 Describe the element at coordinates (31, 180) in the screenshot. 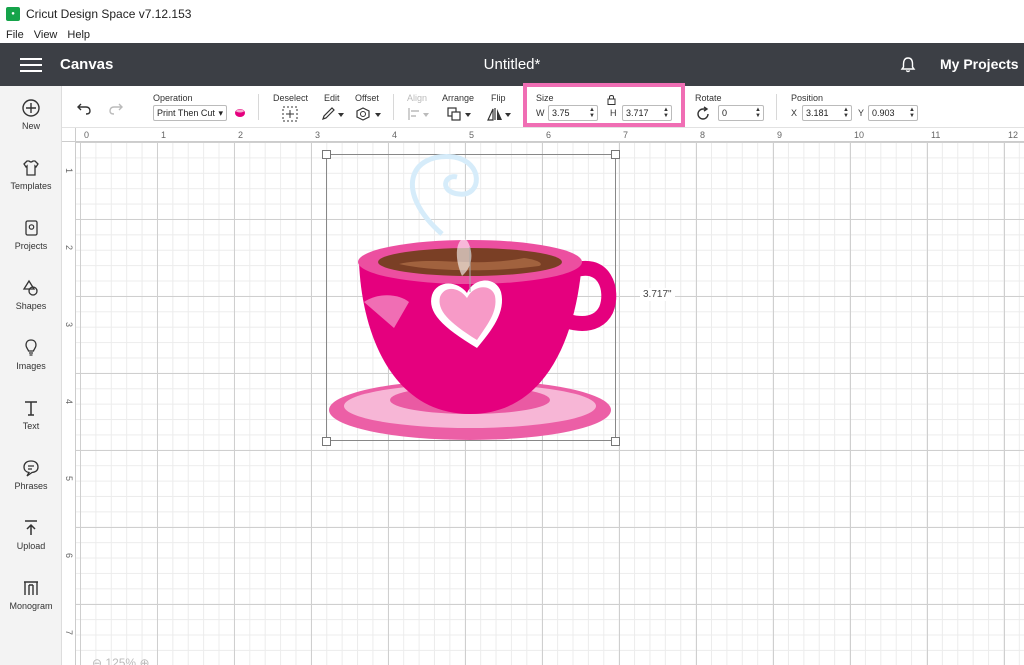

I see `sidebar-item-templates: Templates` at that location.